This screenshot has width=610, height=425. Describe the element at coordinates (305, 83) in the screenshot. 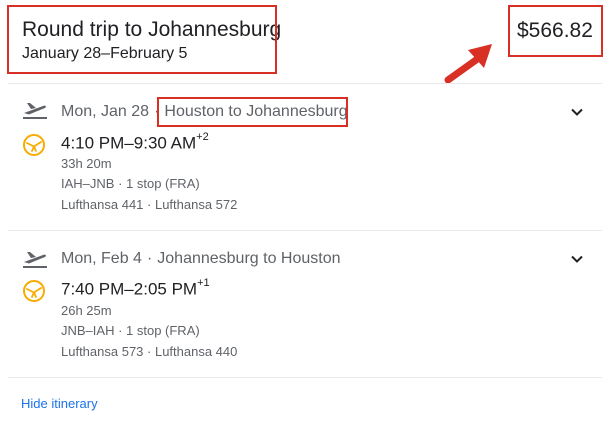

I see `header-divider` at that location.